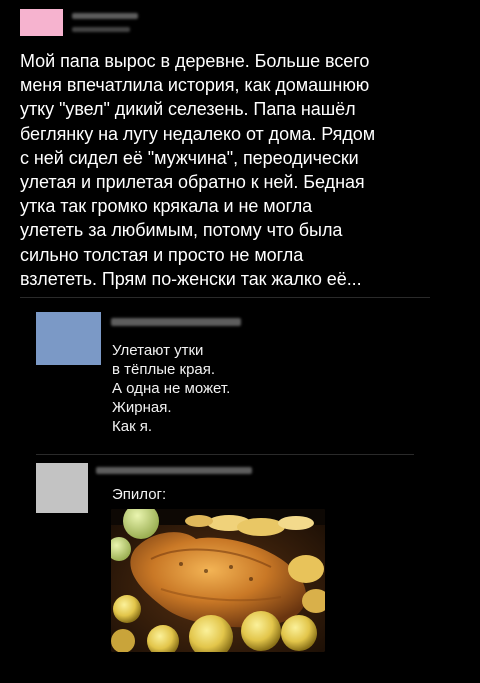 The height and width of the screenshot is (683, 480). Describe the element at coordinates (62, 488) in the screenshot. I see `comment-2-avatar` at that location.